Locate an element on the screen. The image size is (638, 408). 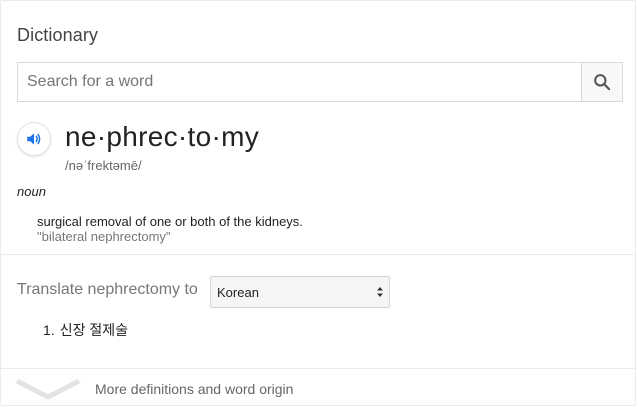
panel-title: Dictionary is located at coordinates (58, 35).